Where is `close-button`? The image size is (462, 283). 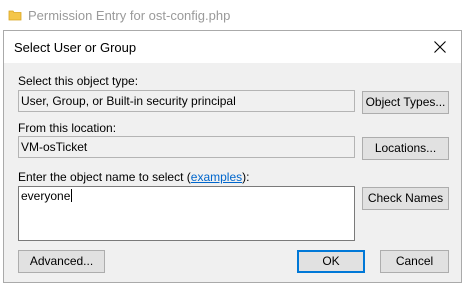 close-button is located at coordinates (440, 47).